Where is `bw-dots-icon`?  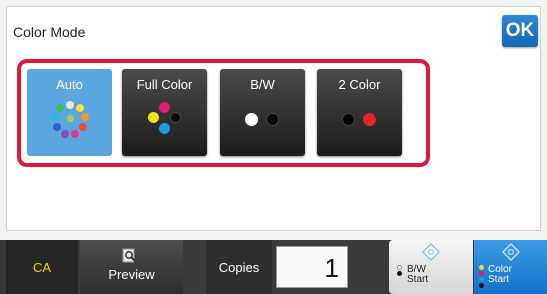
bw-dots-icon is located at coordinates (263, 120).